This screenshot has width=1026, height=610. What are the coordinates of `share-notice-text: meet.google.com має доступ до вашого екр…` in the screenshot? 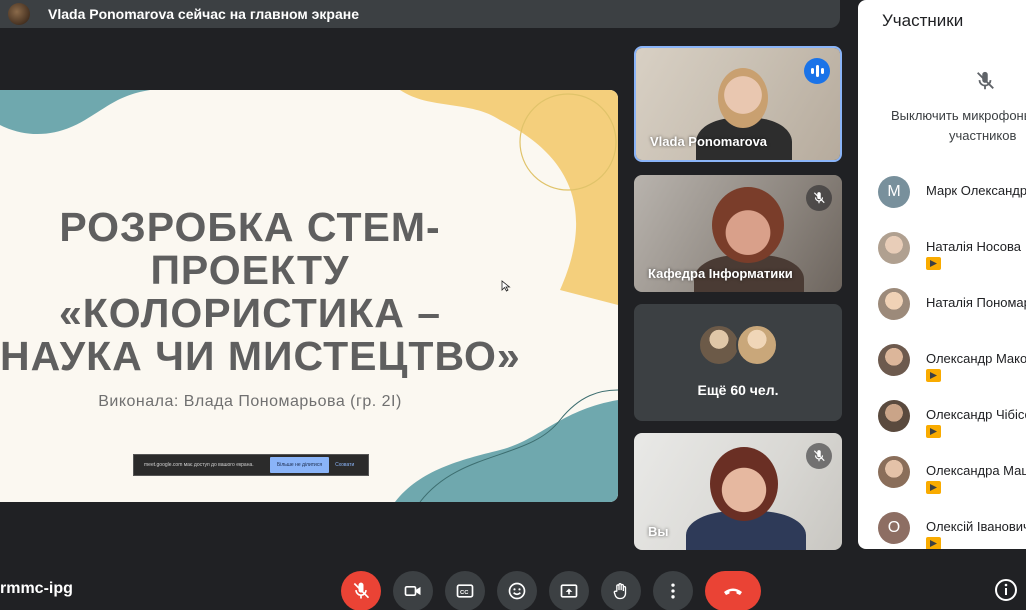 It's located at (199, 465).